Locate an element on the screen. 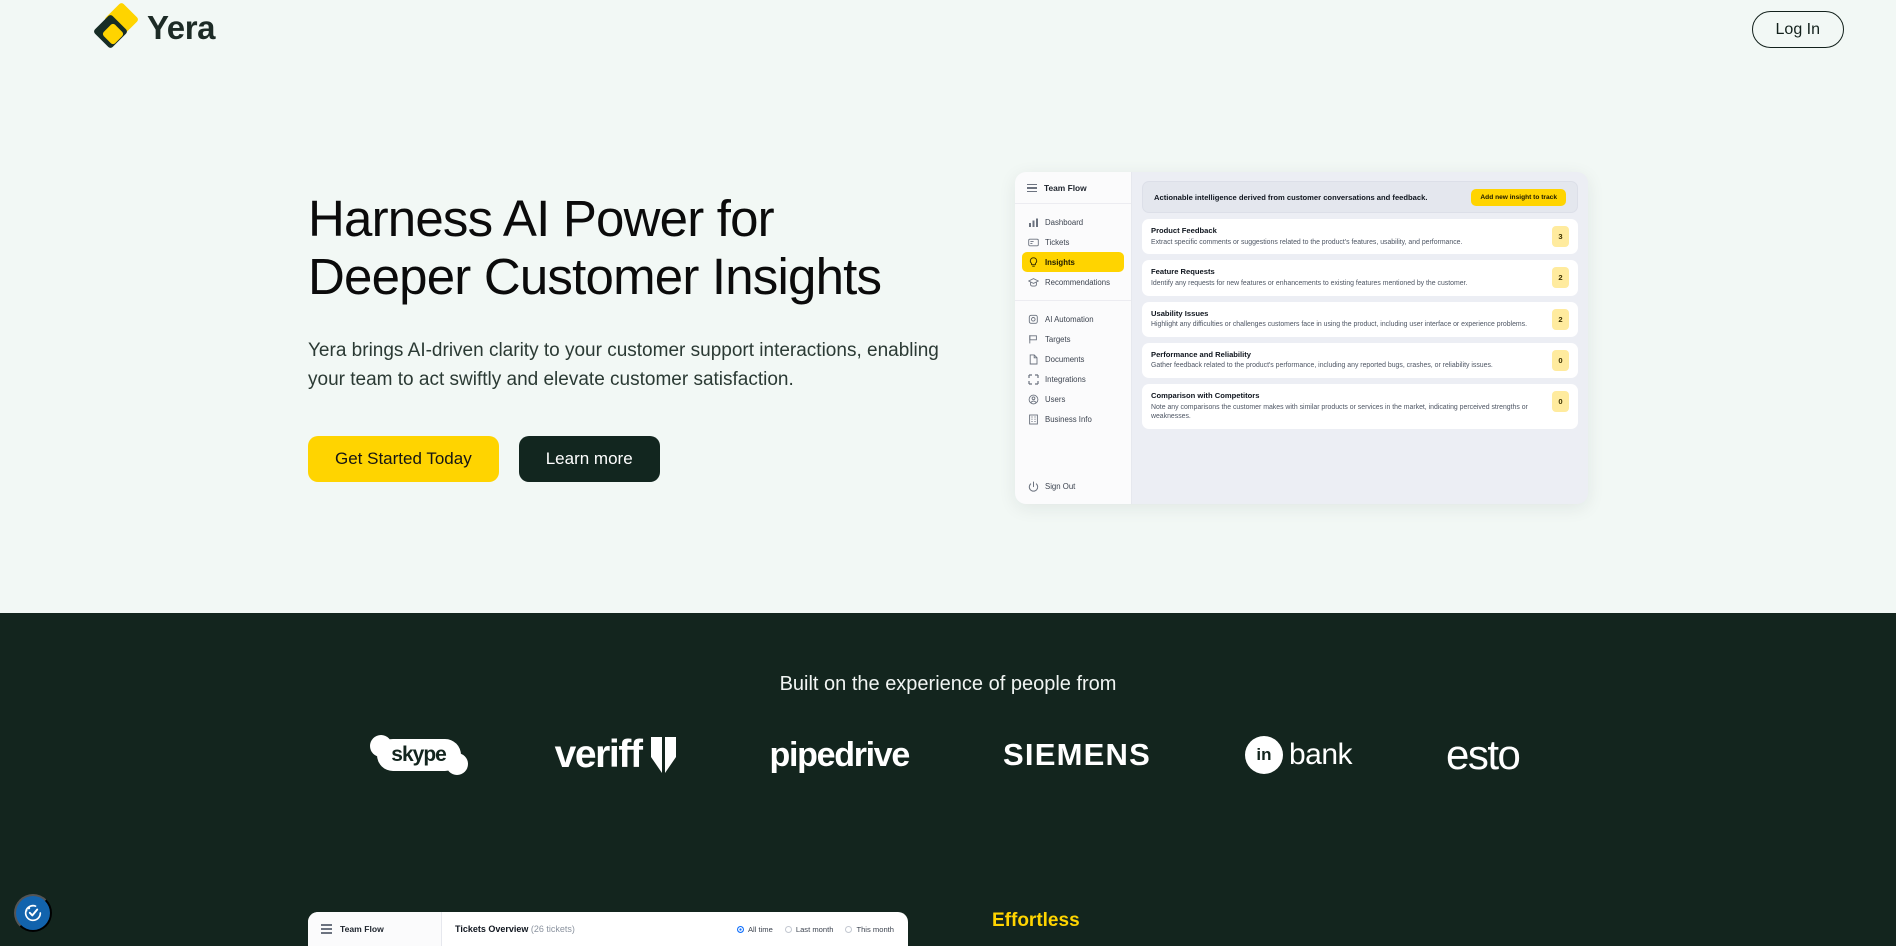 The width and height of the screenshot is (1896, 946). tickets-overview-title: Tickets Overview (26 tickets) is located at coordinates (515, 929).